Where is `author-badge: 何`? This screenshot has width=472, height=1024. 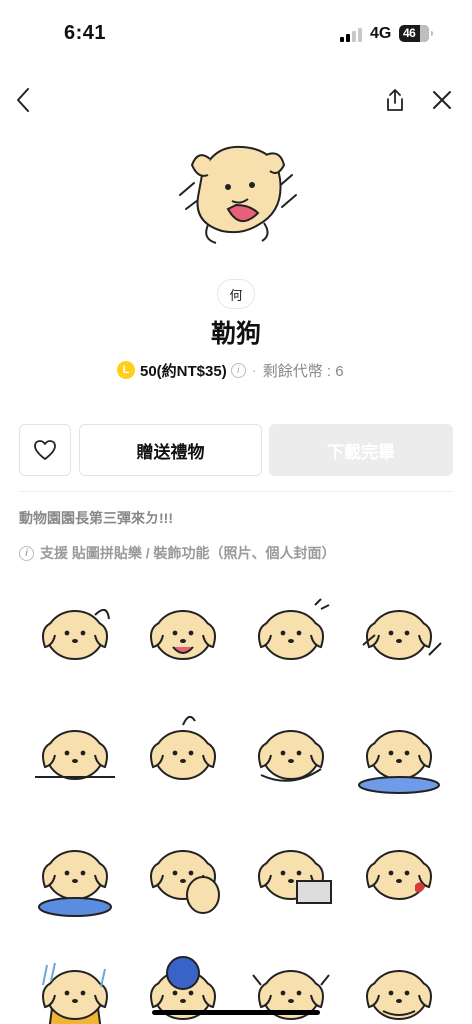 author-badge: 何 is located at coordinates (236, 294).